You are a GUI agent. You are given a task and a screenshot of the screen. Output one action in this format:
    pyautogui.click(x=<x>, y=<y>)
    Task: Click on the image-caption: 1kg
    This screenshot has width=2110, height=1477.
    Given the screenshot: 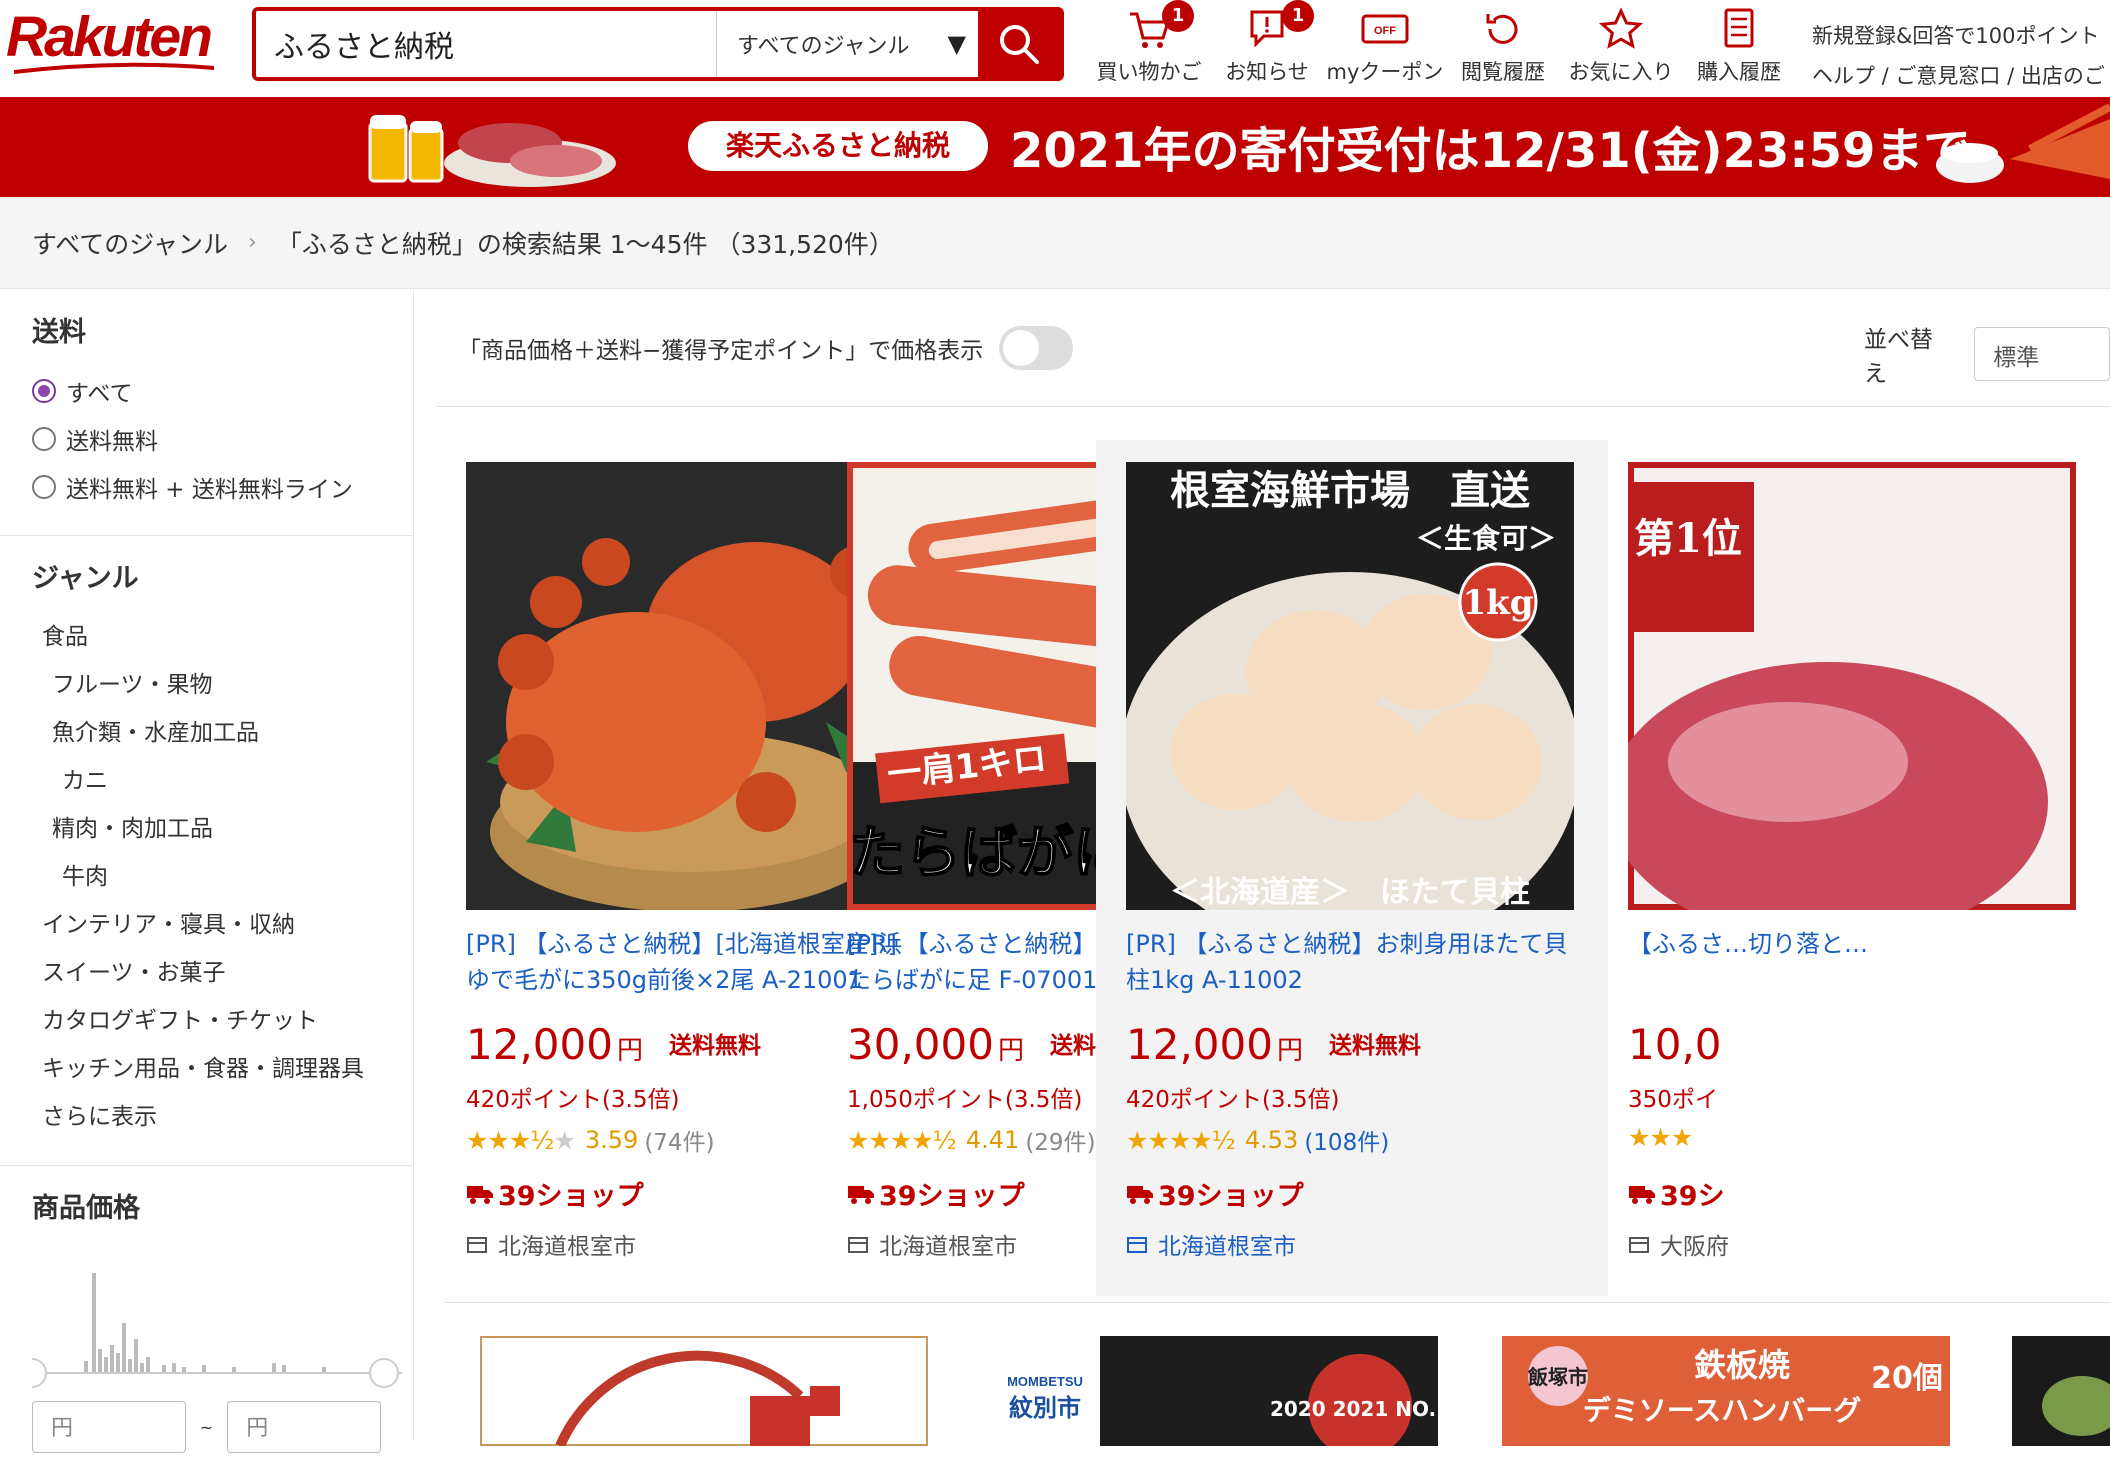 What is the action you would take?
    pyautogui.click(x=1498, y=603)
    